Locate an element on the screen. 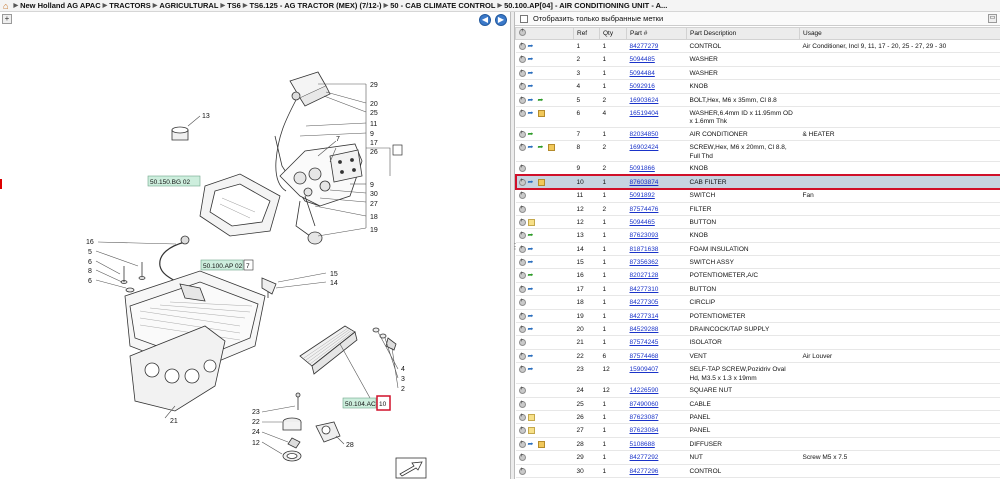 This screenshot has width=1000, height=479. package-icon is located at coordinates (551, 148).